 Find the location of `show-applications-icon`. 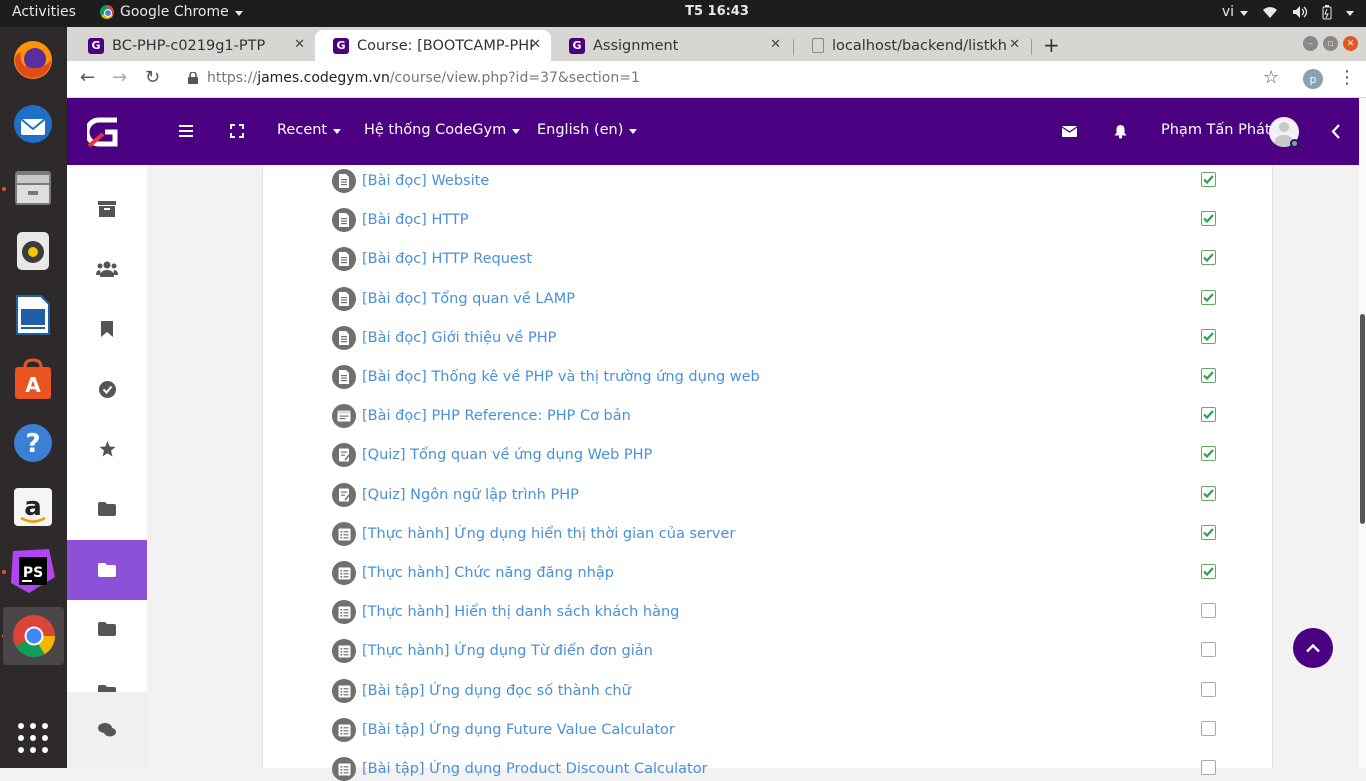

show-applications-icon is located at coordinates (33, 738).